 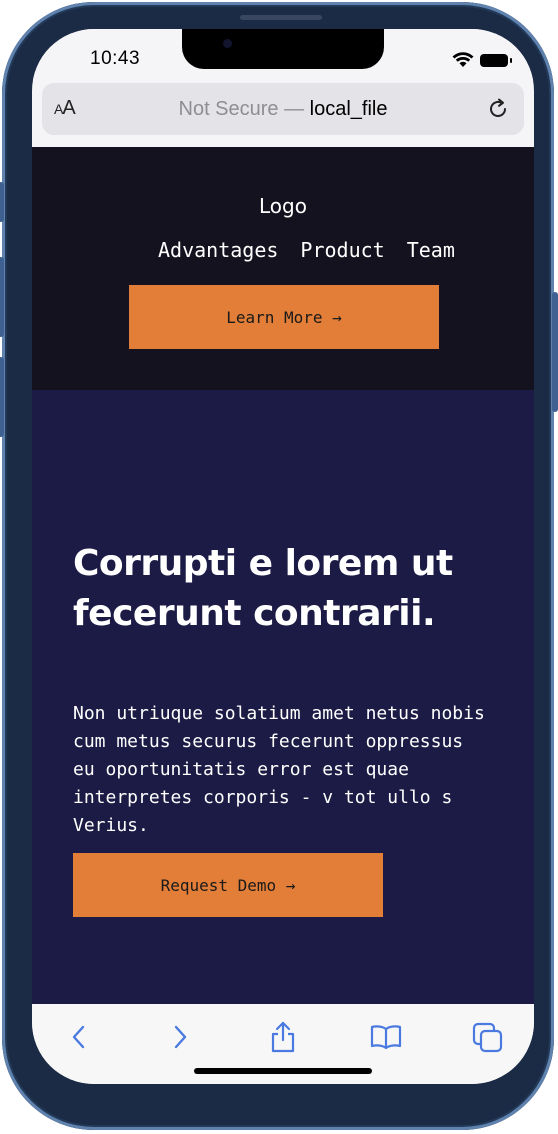 I want to click on share-icon, so click(x=283, y=1037).